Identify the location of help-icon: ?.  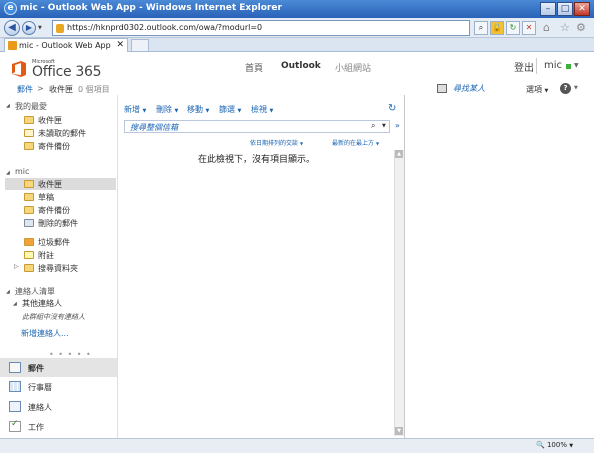
(565, 88).